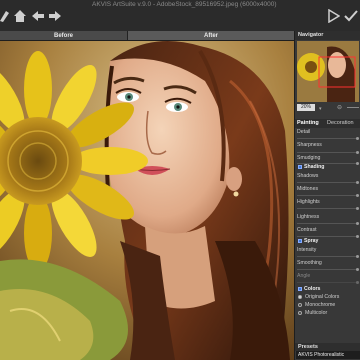 Image resolution: width=360 pixels, height=360 pixels. I want to click on intensity-slider, so click(328, 256).